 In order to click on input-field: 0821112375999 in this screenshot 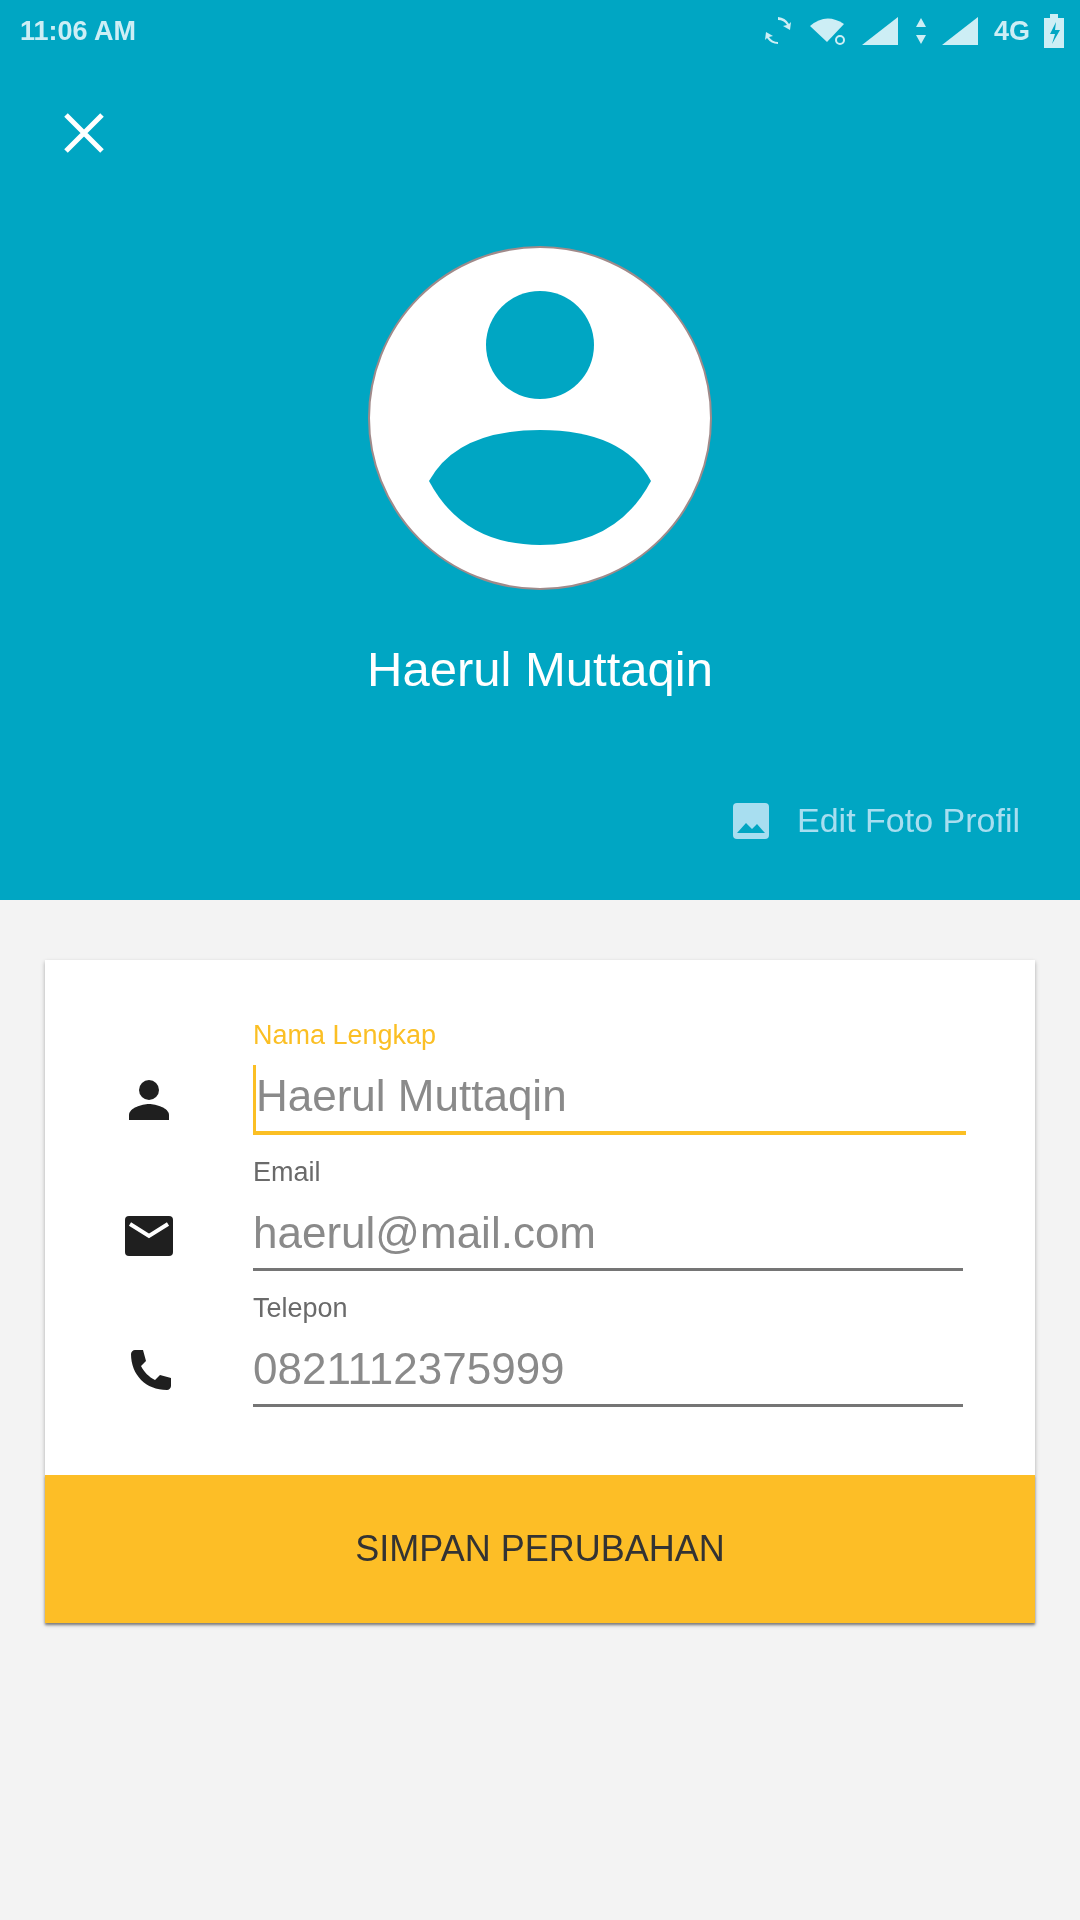, I will do `click(608, 1372)`.